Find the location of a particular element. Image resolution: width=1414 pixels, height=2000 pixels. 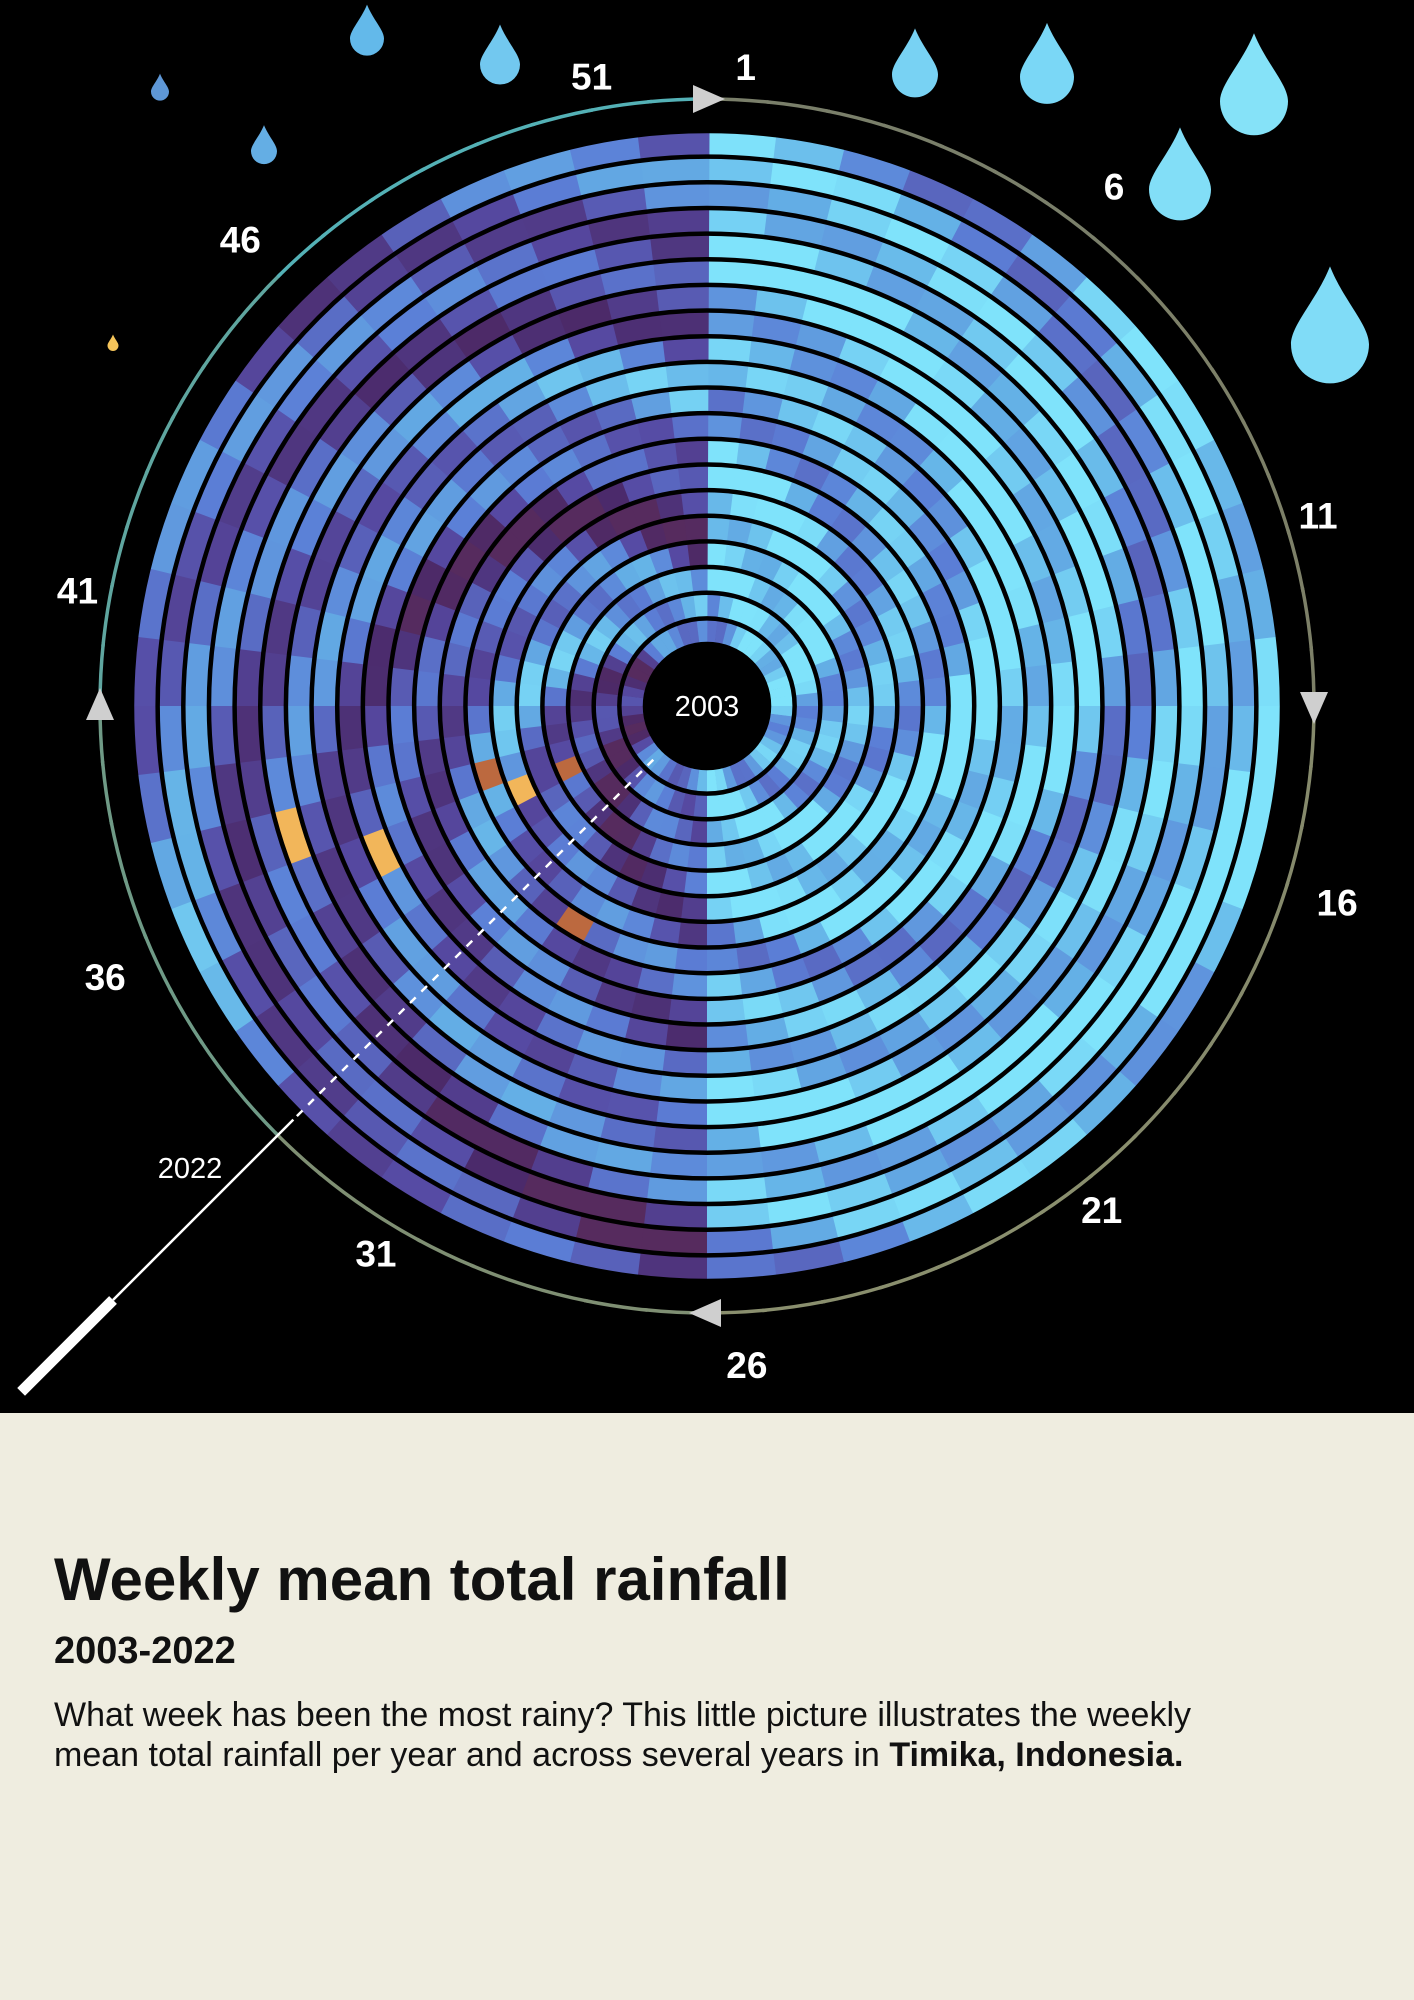

week-tick-label: 26 is located at coordinates (746, 1365).